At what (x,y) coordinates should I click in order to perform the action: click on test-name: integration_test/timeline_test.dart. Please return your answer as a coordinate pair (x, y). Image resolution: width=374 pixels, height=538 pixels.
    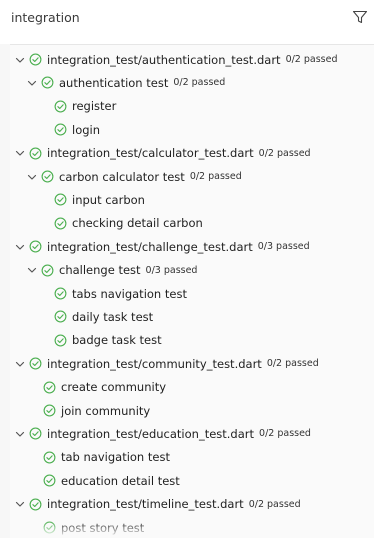
    Looking at the image, I should click on (145, 504).